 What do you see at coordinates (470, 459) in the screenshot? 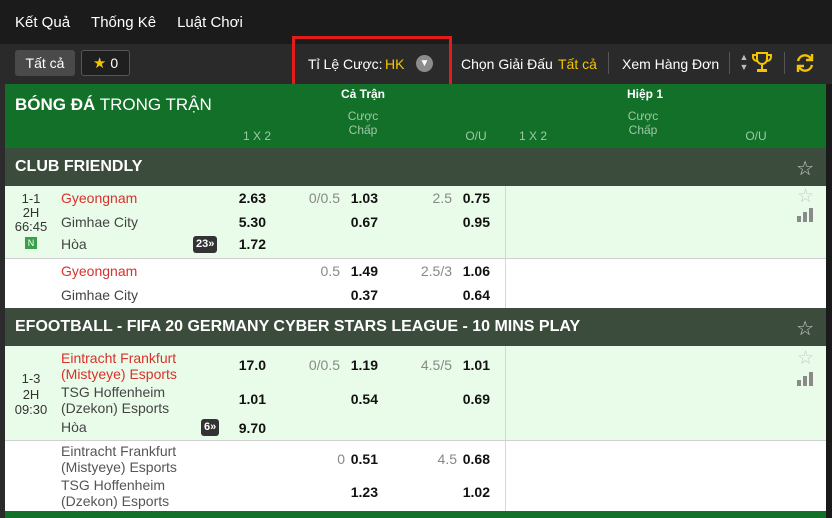
I see `odd-over: 0.68` at bounding box center [470, 459].